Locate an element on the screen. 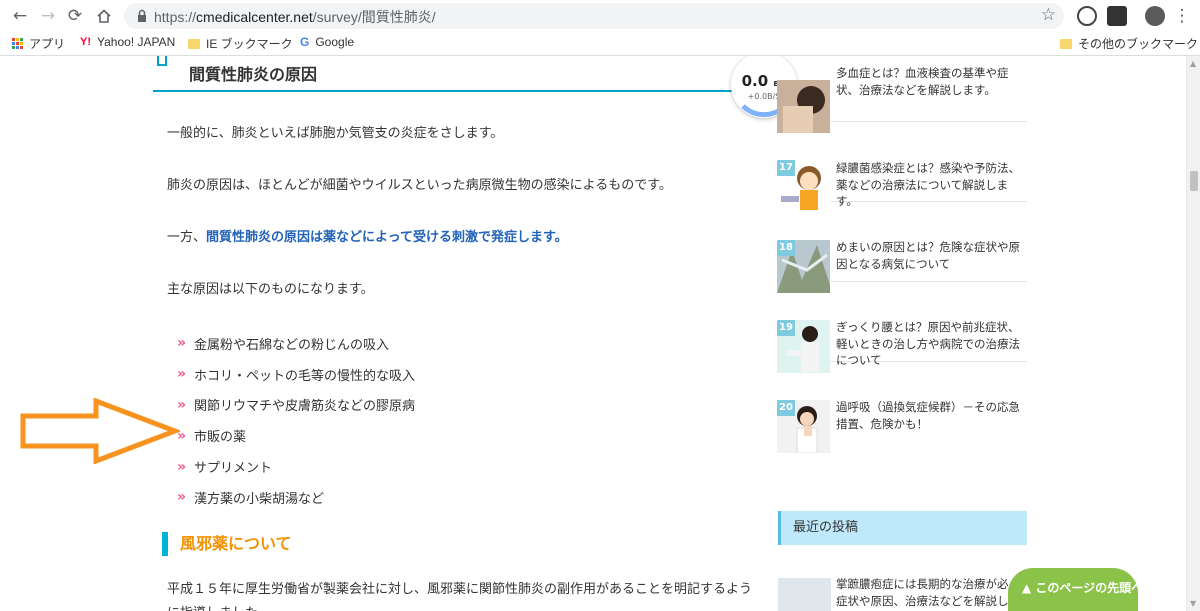 This screenshot has height=611, width=1200. bookmark-other-folder: その他のブックマーク is located at coordinates (1129, 43).